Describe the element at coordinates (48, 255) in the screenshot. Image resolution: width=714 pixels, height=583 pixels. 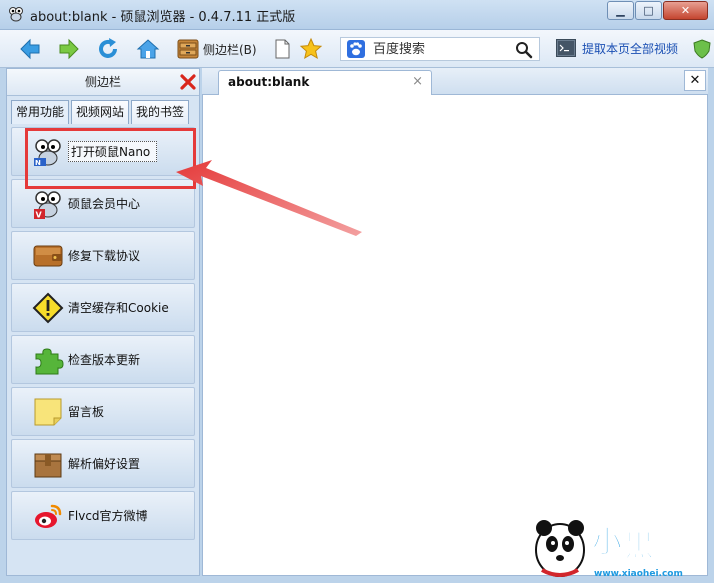
I see `wallet-icon` at that location.